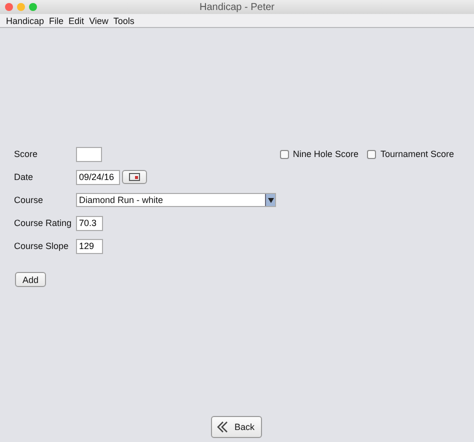  Describe the element at coordinates (98, 177) in the screenshot. I see `date-field: 09/24/16` at that location.